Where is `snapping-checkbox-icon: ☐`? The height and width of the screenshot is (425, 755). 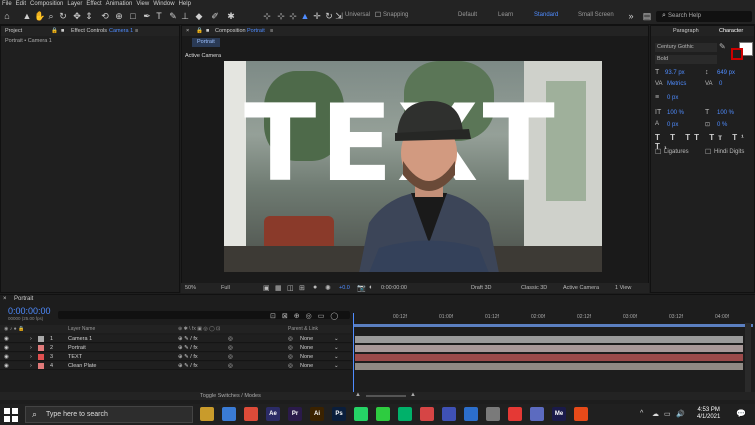
snapping-checkbox-icon: ☐ is located at coordinates (378, 16).